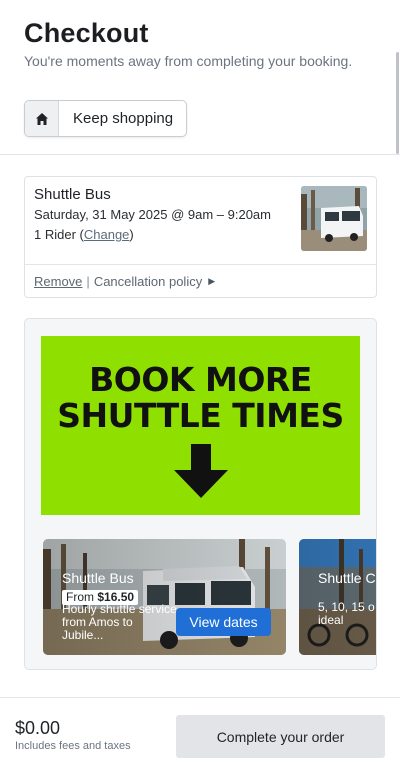  I want to click on banner-text: BOOK MORE SHUTTLE TIMES, so click(200, 398).